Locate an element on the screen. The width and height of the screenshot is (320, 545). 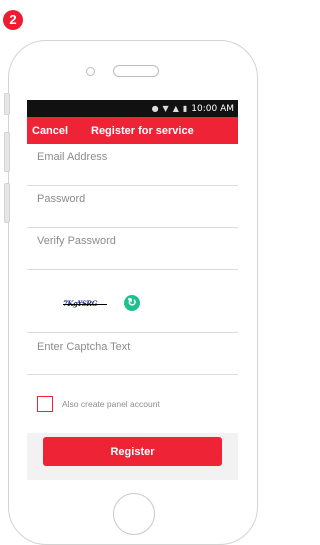
phone-side-button is located at coordinates (7, 104).